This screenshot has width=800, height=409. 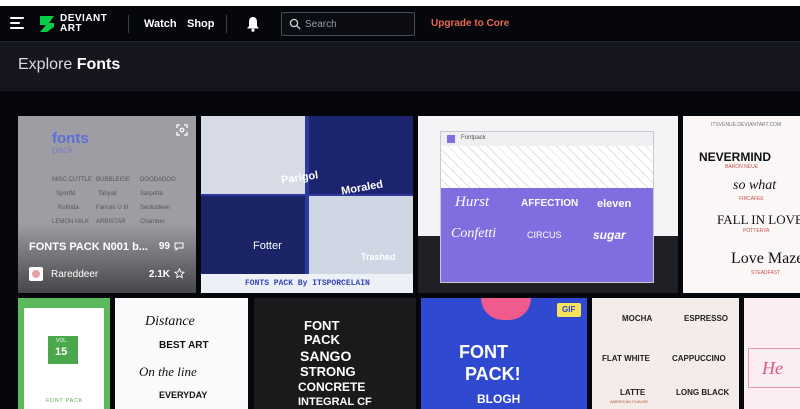 I want to click on art-badge-num: 15, so click(x=61, y=352).